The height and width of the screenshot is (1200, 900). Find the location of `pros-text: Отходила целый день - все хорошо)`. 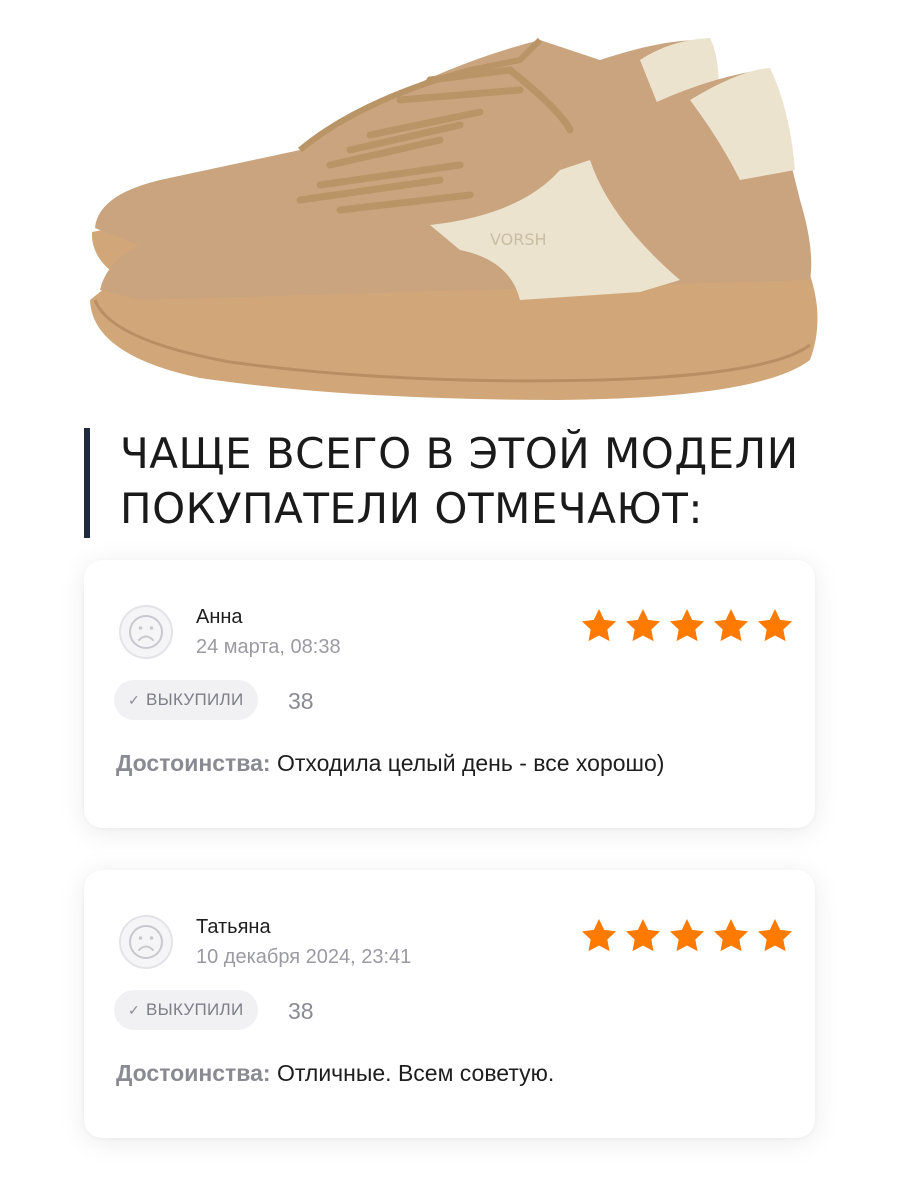

pros-text: Отходила целый день - все хорошо) is located at coordinates (467, 763).